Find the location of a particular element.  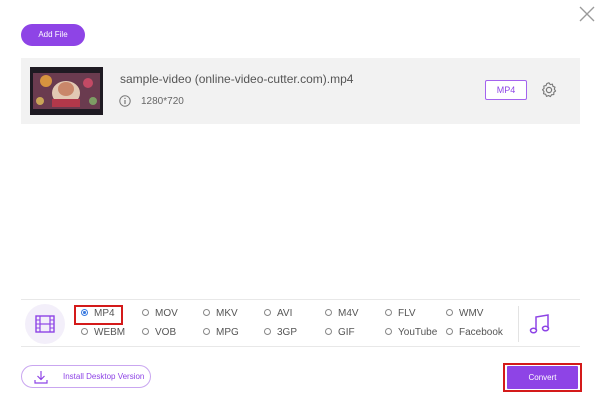

film-icon is located at coordinates (45, 324).